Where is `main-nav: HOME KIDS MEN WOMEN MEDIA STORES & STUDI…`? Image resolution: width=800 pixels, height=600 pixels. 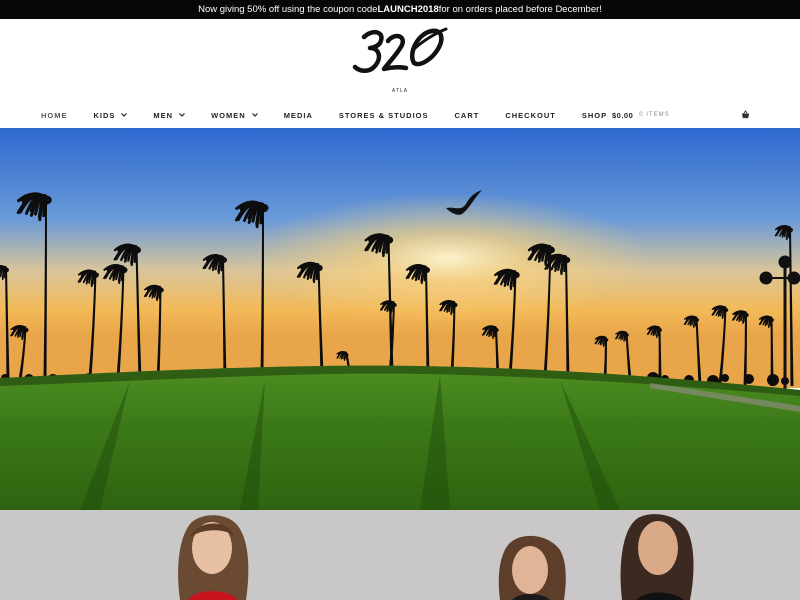
main-nav: HOME KIDS MEN WOMEN MEDIA STORES & STUDI… is located at coordinates (337, 115).